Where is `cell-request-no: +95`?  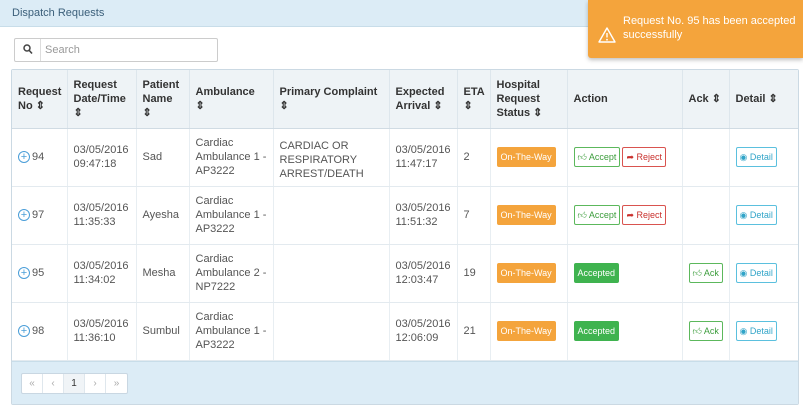
cell-request-no: +95 is located at coordinates (40, 273).